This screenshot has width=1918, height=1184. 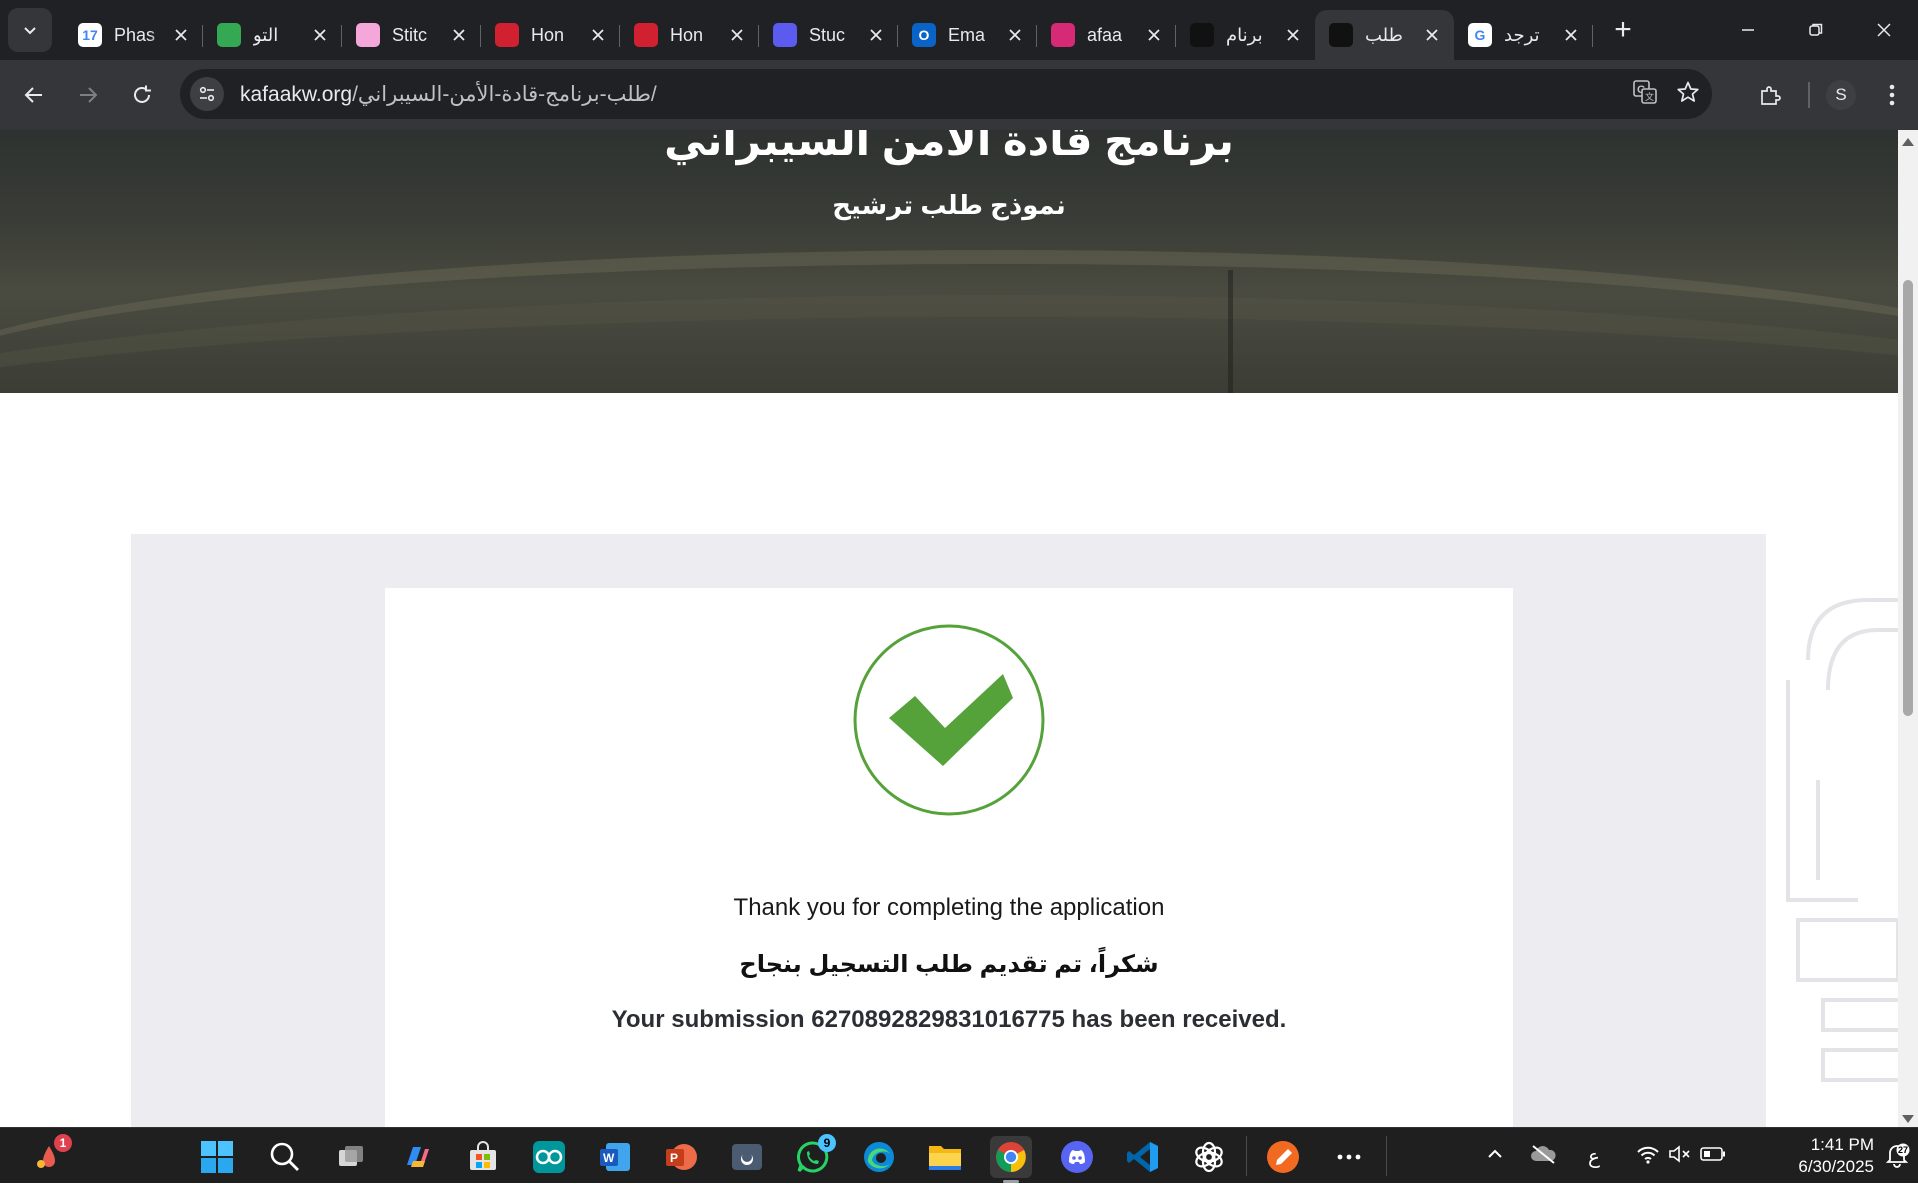 I want to click on arrow-right-icon, so click(x=89, y=95).